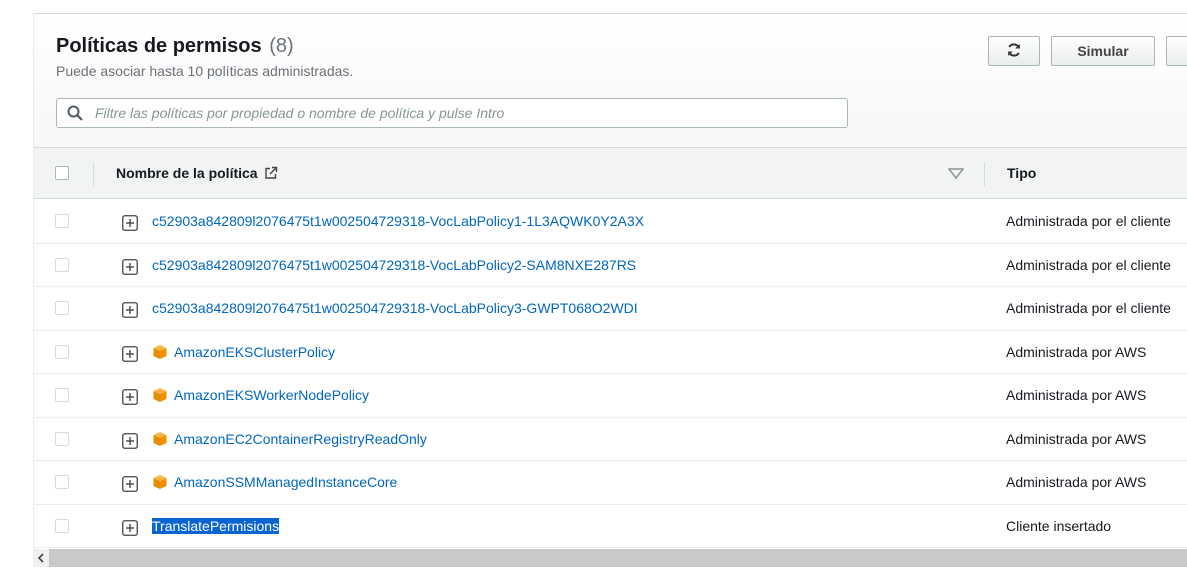  What do you see at coordinates (76, 113) in the screenshot?
I see `search-icon` at bounding box center [76, 113].